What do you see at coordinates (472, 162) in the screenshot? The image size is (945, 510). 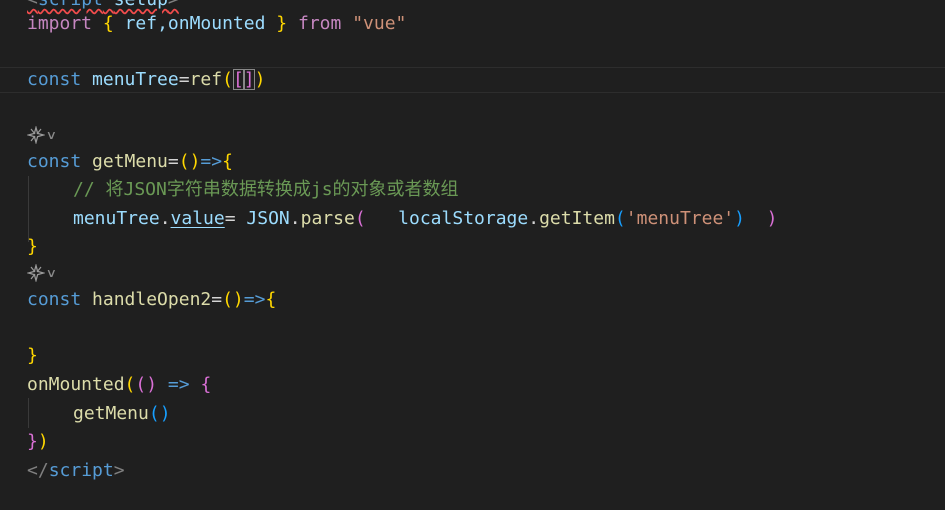 I see `code-line-getmenu: const getMenu=()=>{` at bounding box center [472, 162].